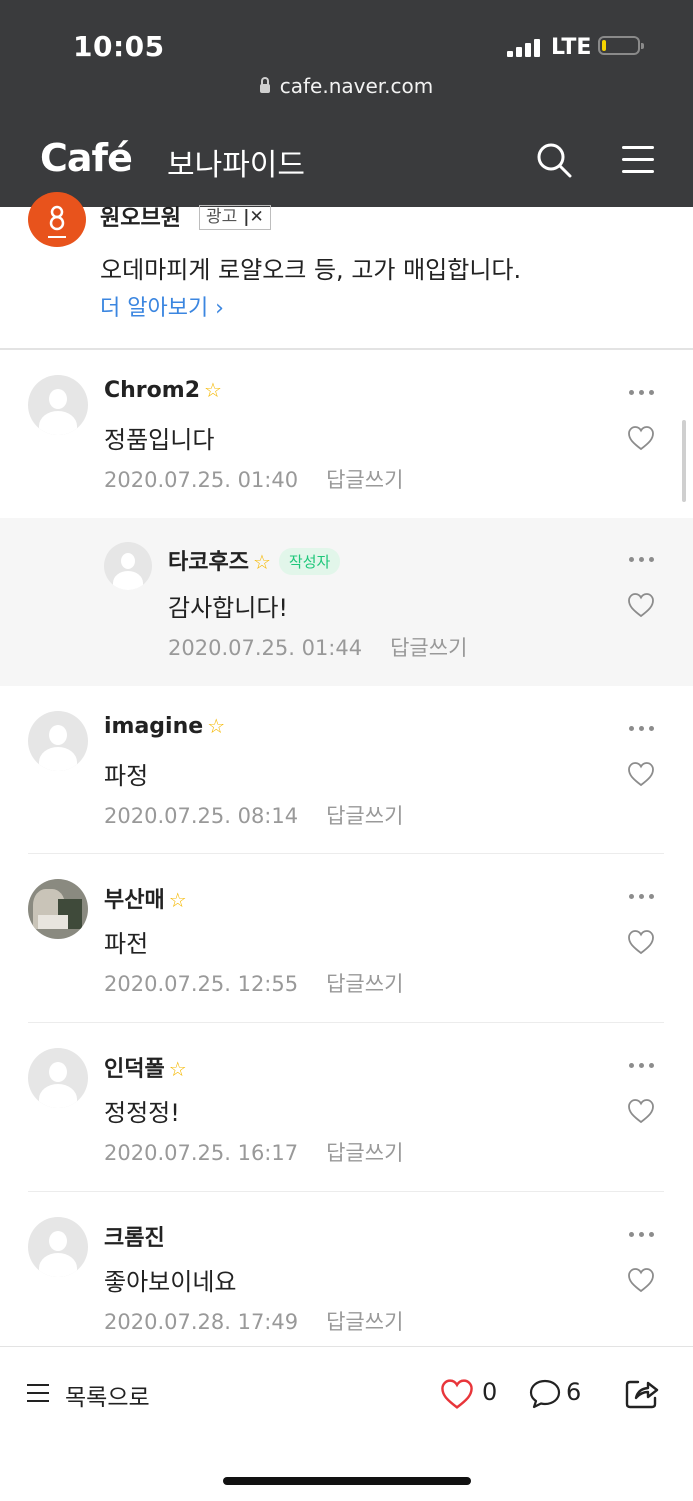  I want to click on comment-date: 2020.07.28. 17:49, so click(201, 1322).